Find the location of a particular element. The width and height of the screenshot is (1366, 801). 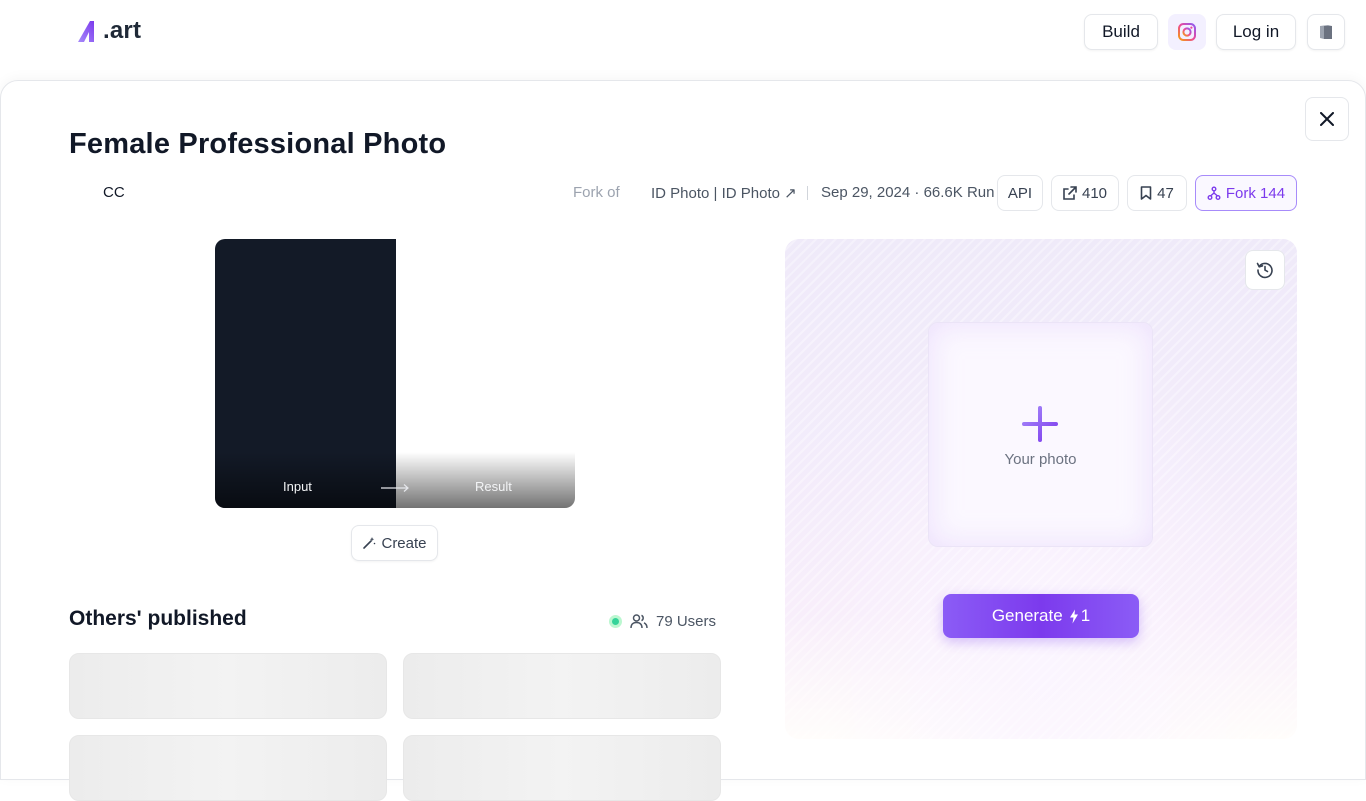

logo-text: .art is located at coordinates (122, 30).